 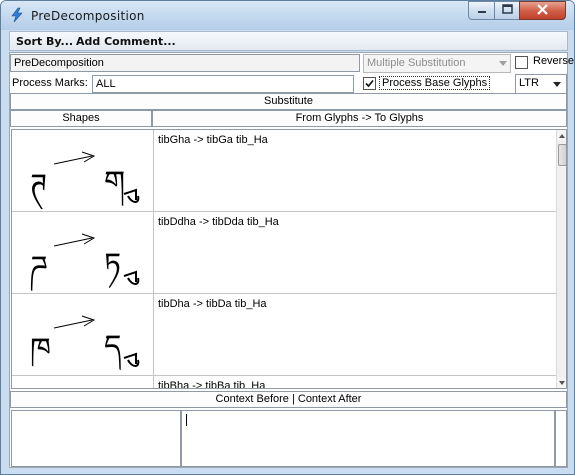 I want to click on close-icon, so click(x=542, y=10).